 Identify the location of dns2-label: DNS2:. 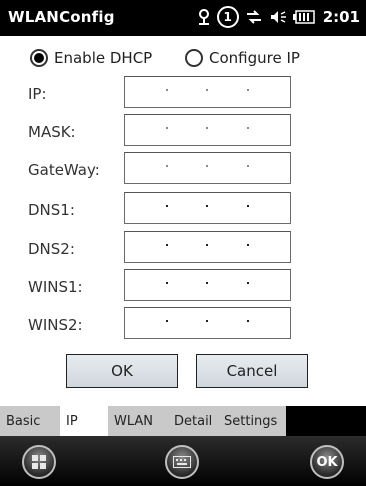
(51, 249).